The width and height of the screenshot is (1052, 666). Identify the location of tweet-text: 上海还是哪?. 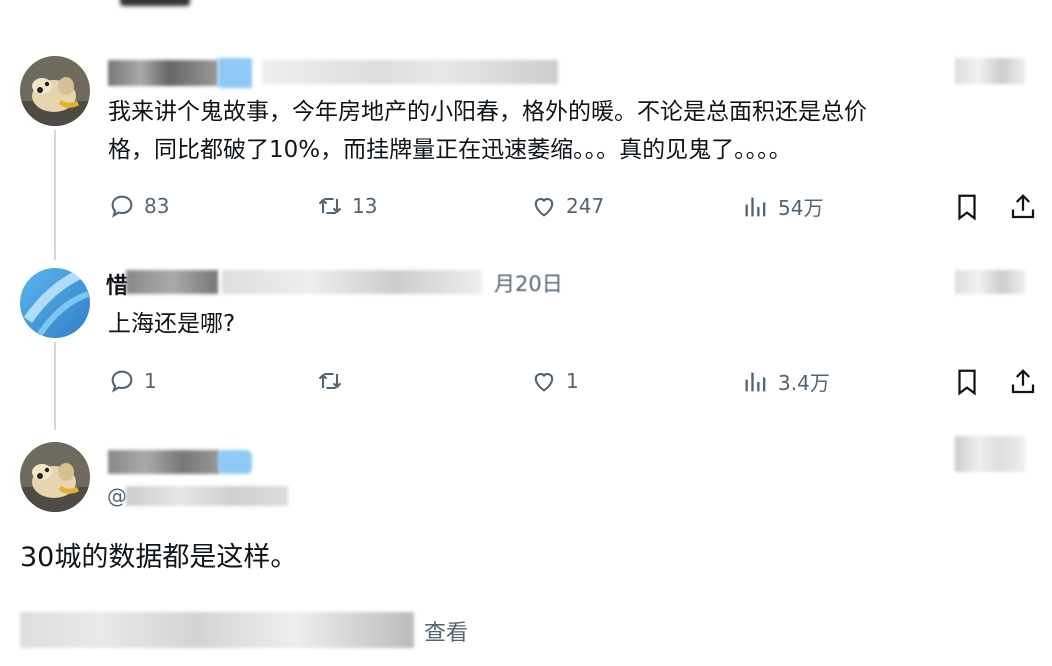
(172, 324).